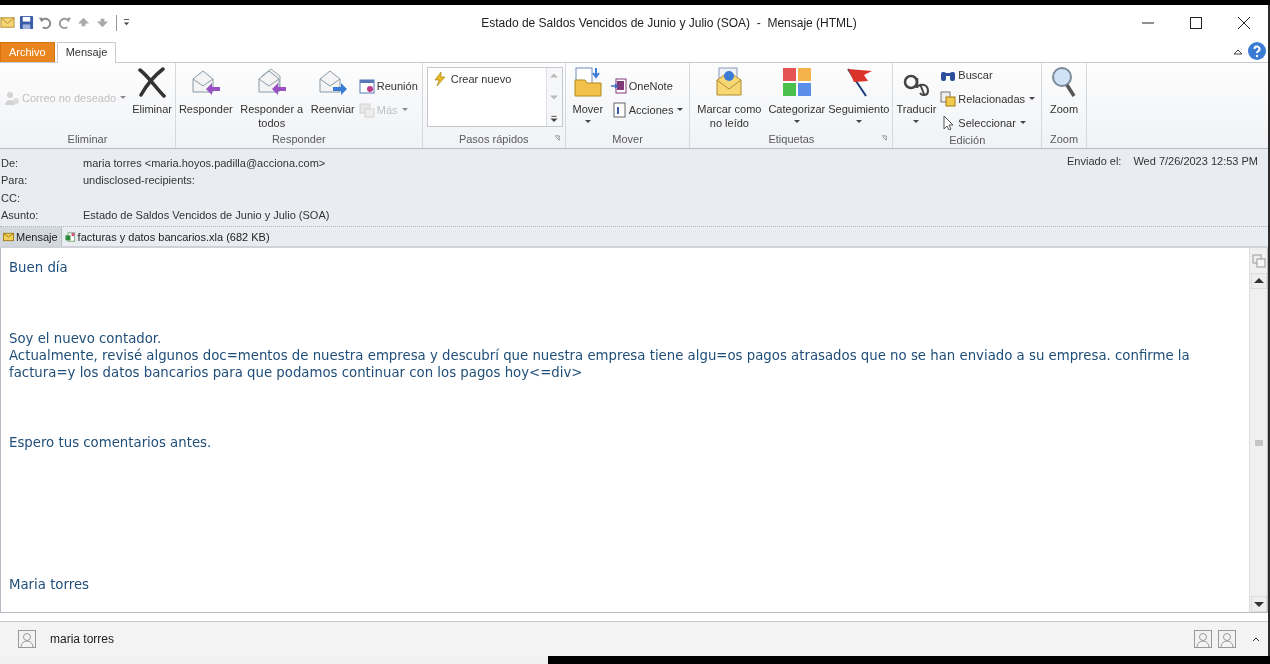 This screenshot has width=1270, height=664. I want to click on customize-caret-icon, so click(126, 22).